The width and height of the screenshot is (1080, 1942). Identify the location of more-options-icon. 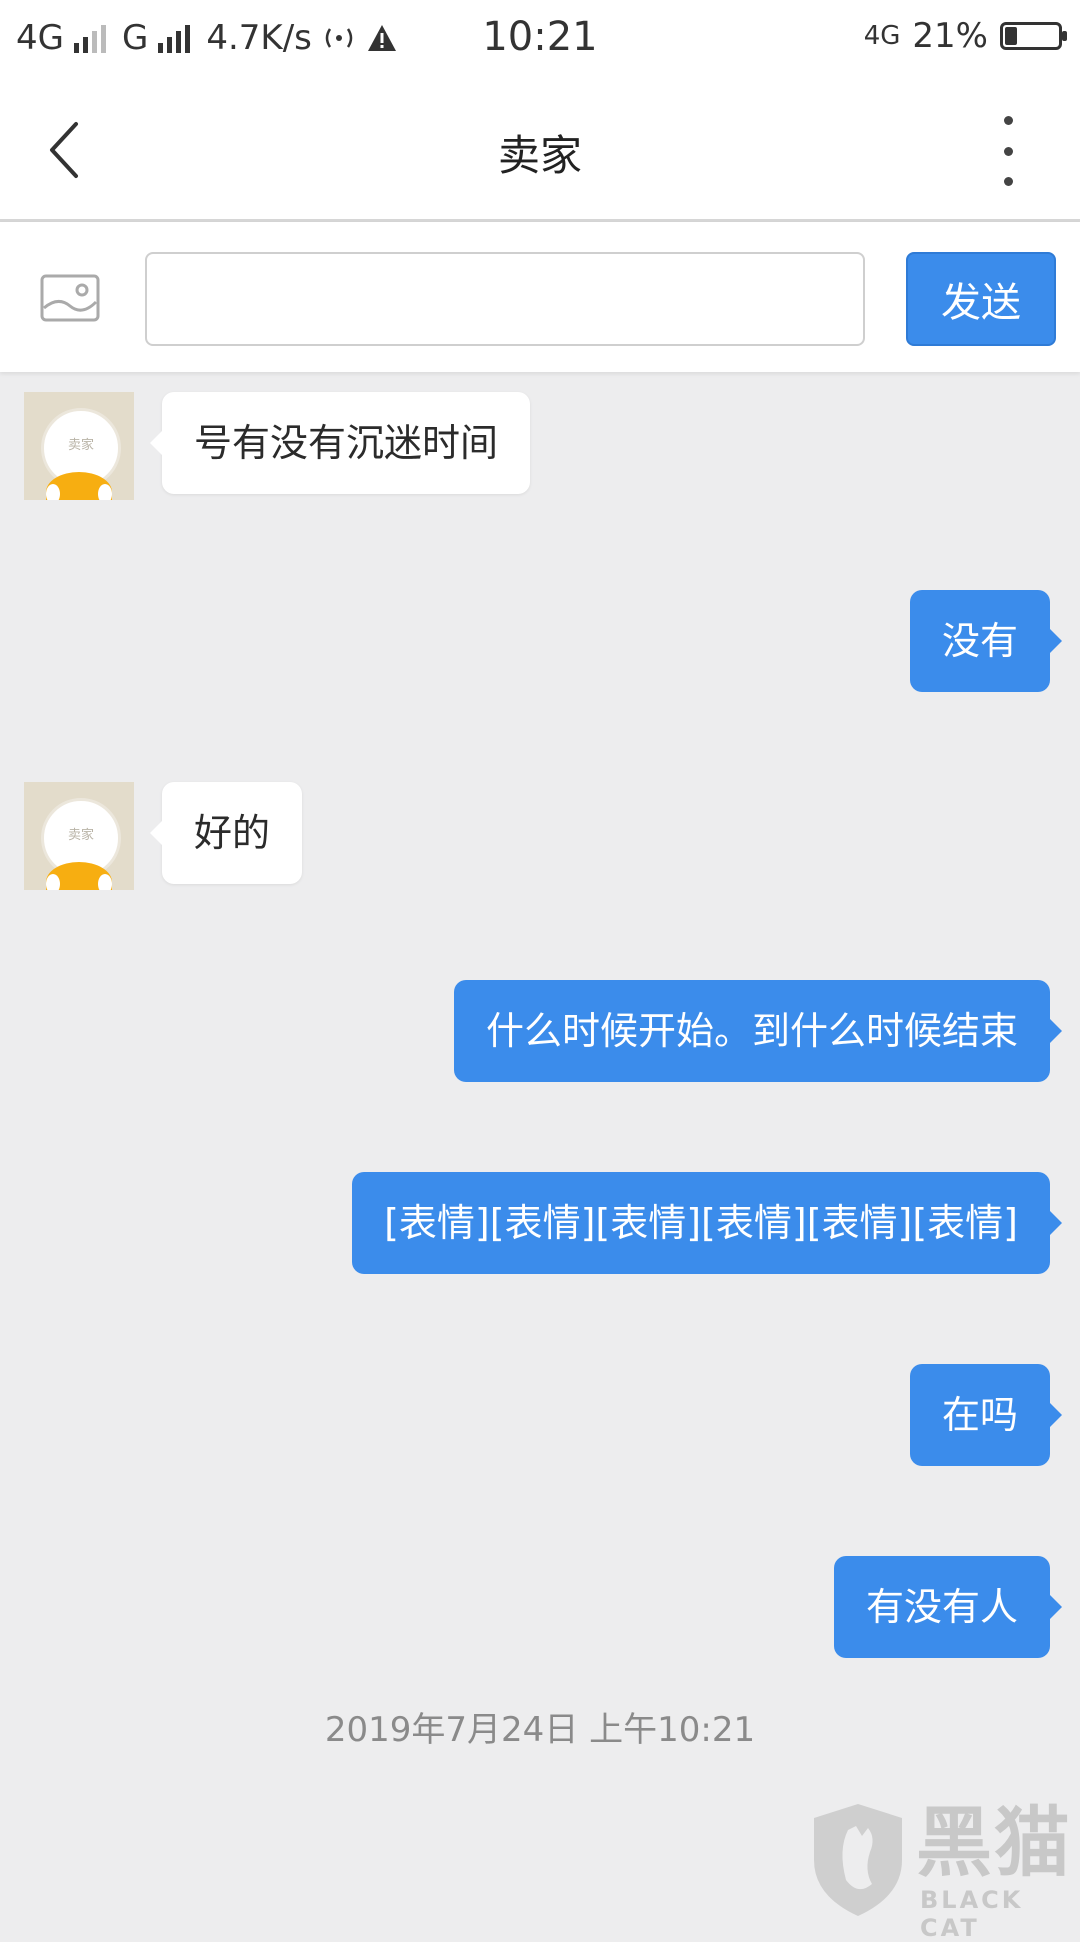
(1008, 151).